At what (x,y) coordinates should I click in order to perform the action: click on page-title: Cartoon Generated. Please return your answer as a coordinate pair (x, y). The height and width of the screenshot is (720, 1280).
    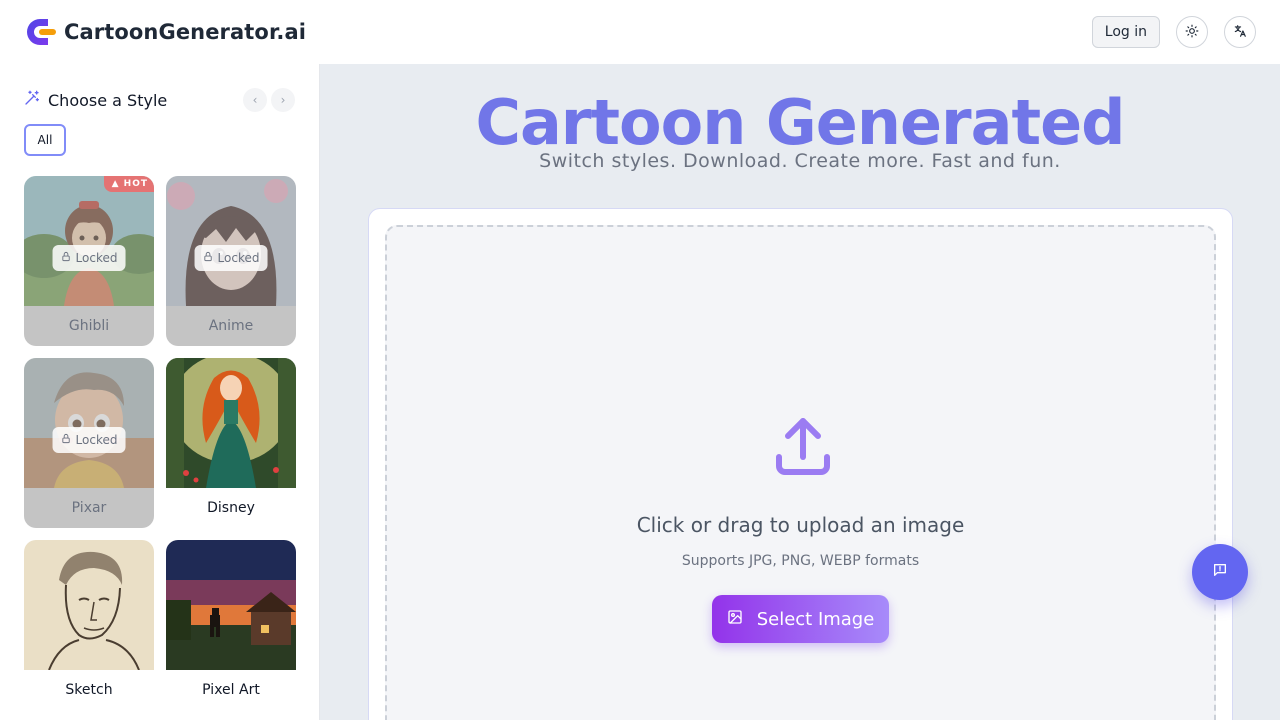
    Looking at the image, I should click on (800, 122).